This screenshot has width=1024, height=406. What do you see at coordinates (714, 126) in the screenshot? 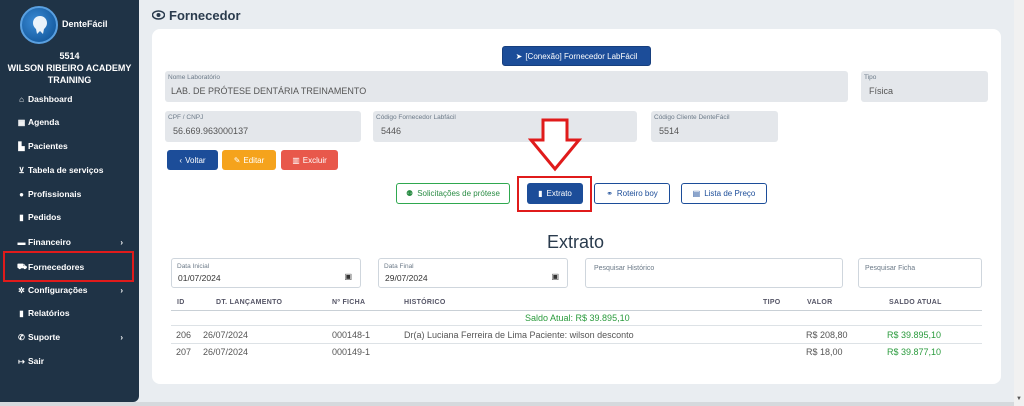
I see `codigo-cliente-field: Código Cliente DenteFácil 5514` at bounding box center [714, 126].